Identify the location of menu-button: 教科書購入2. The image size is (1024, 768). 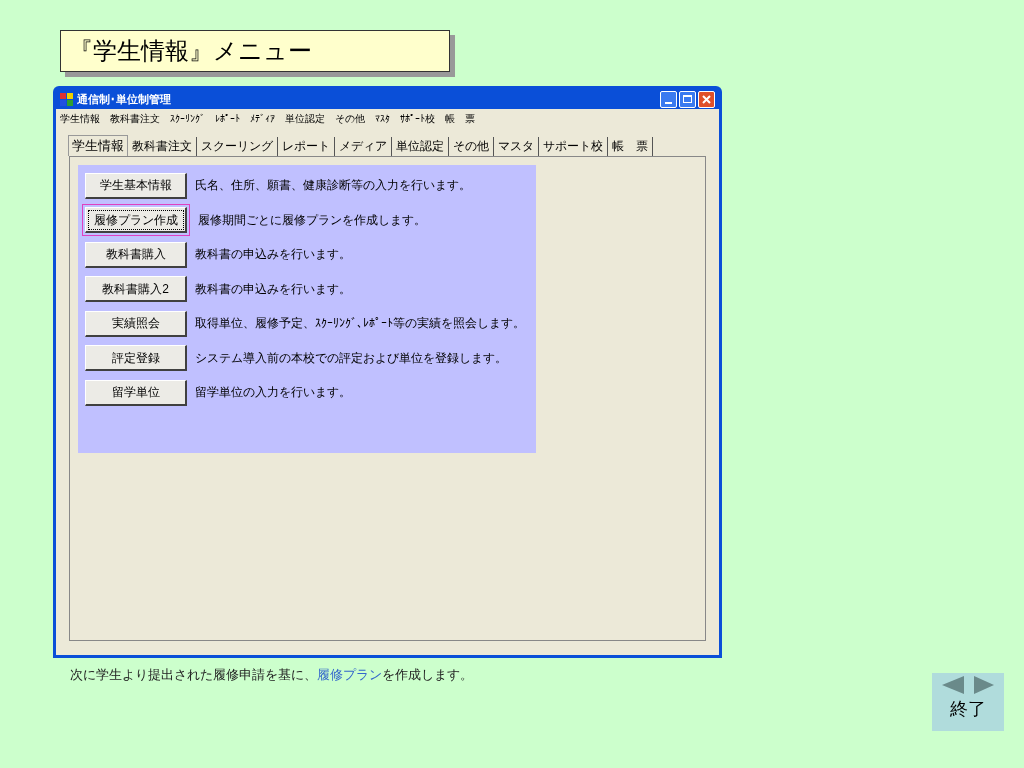
(136, 289).